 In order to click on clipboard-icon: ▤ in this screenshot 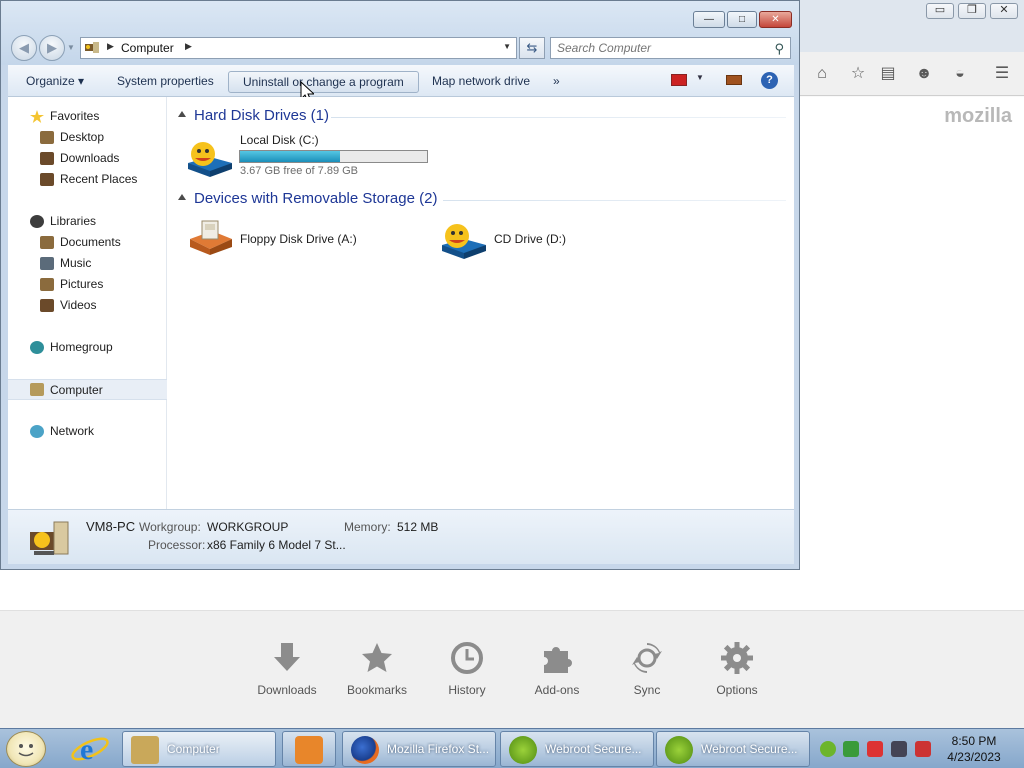, I will do `click(888, 74)`.